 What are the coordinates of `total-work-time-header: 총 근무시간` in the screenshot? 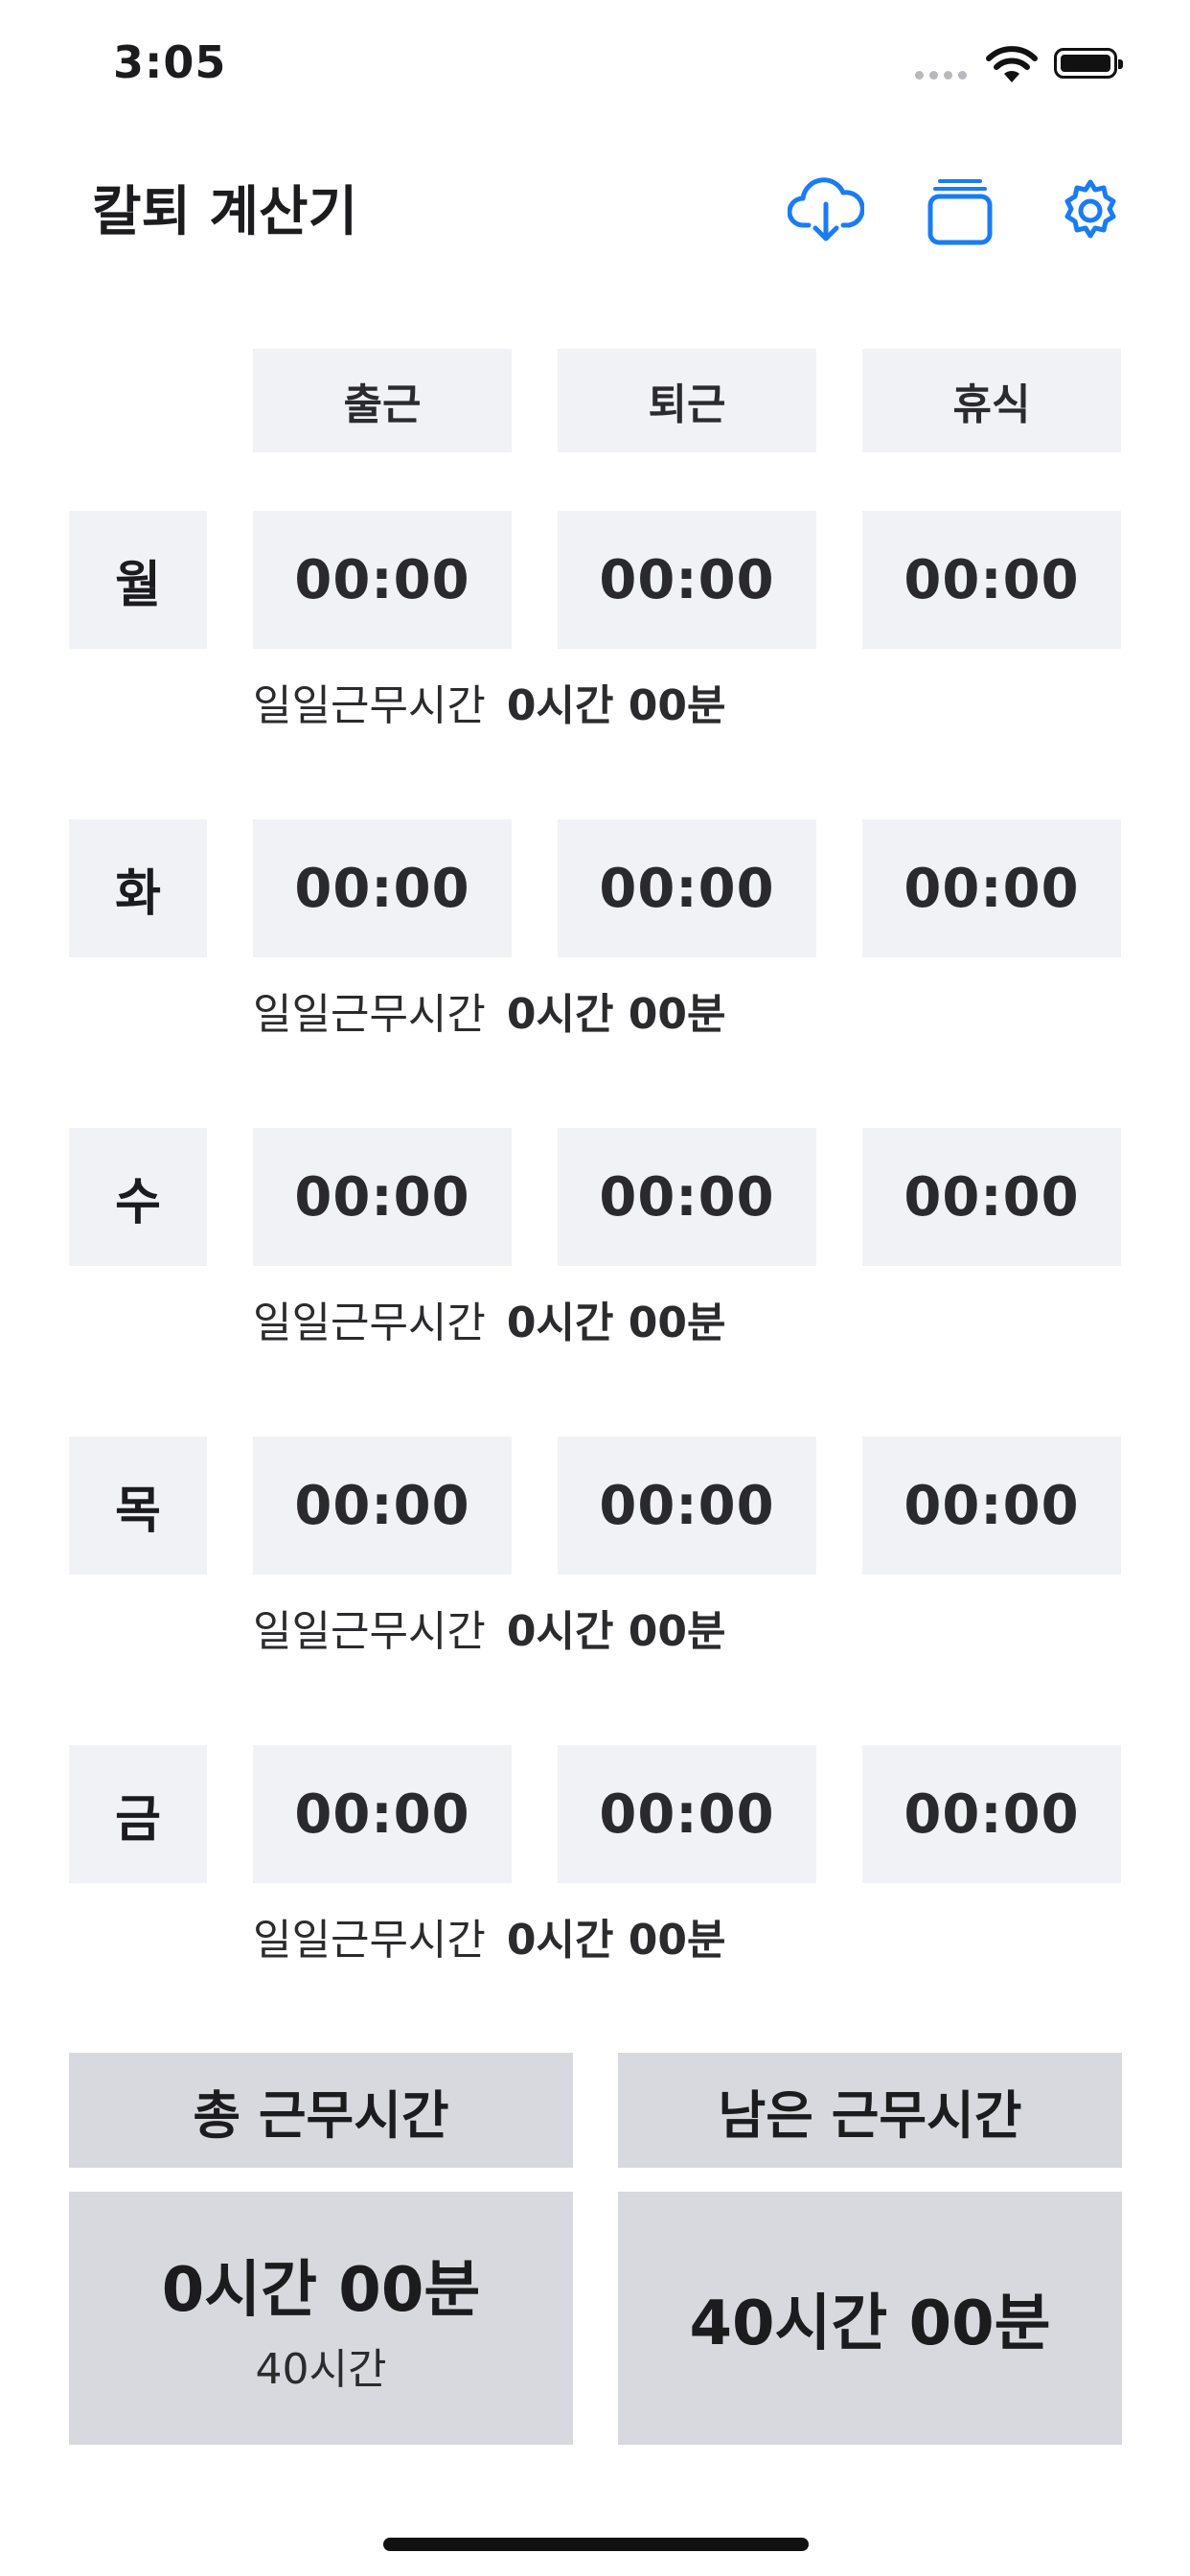 It's located at (321, 2110).